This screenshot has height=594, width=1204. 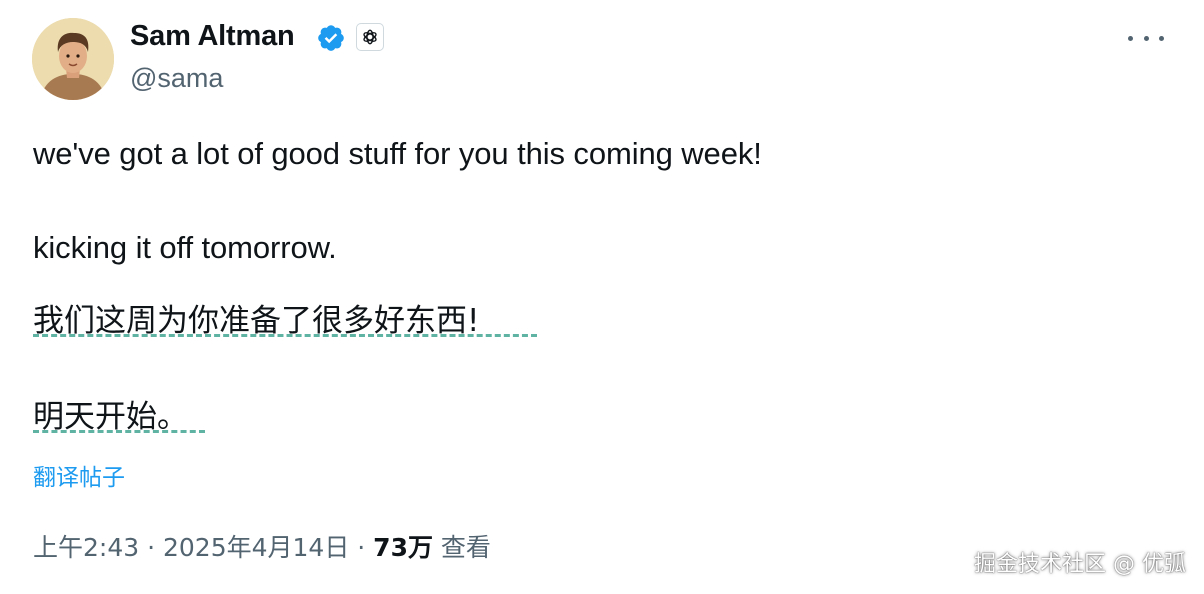 What do you see at coordinates (331, 38) in the screenshot?
I see `verified-badge-icon` at bounding box center [331, 38].